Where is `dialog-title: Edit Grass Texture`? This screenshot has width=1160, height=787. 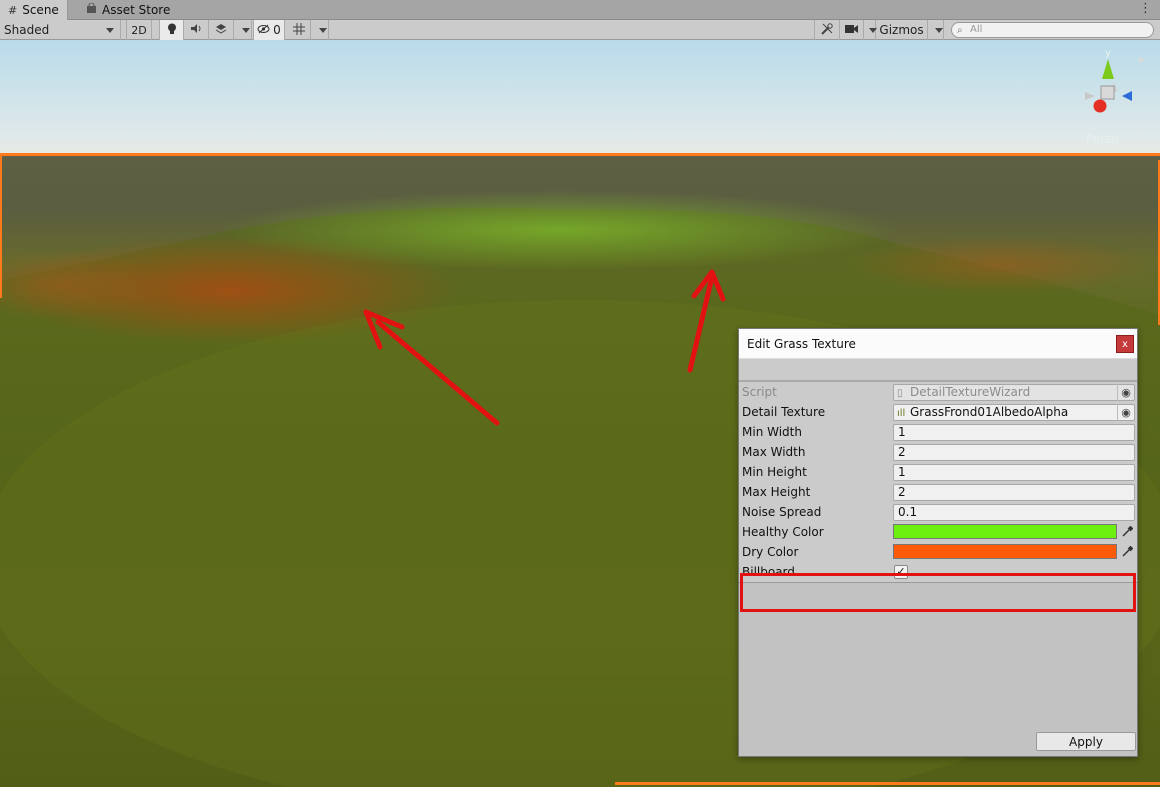 dialog-title: Edit Grass Texture is located at coordinates (801, 343).